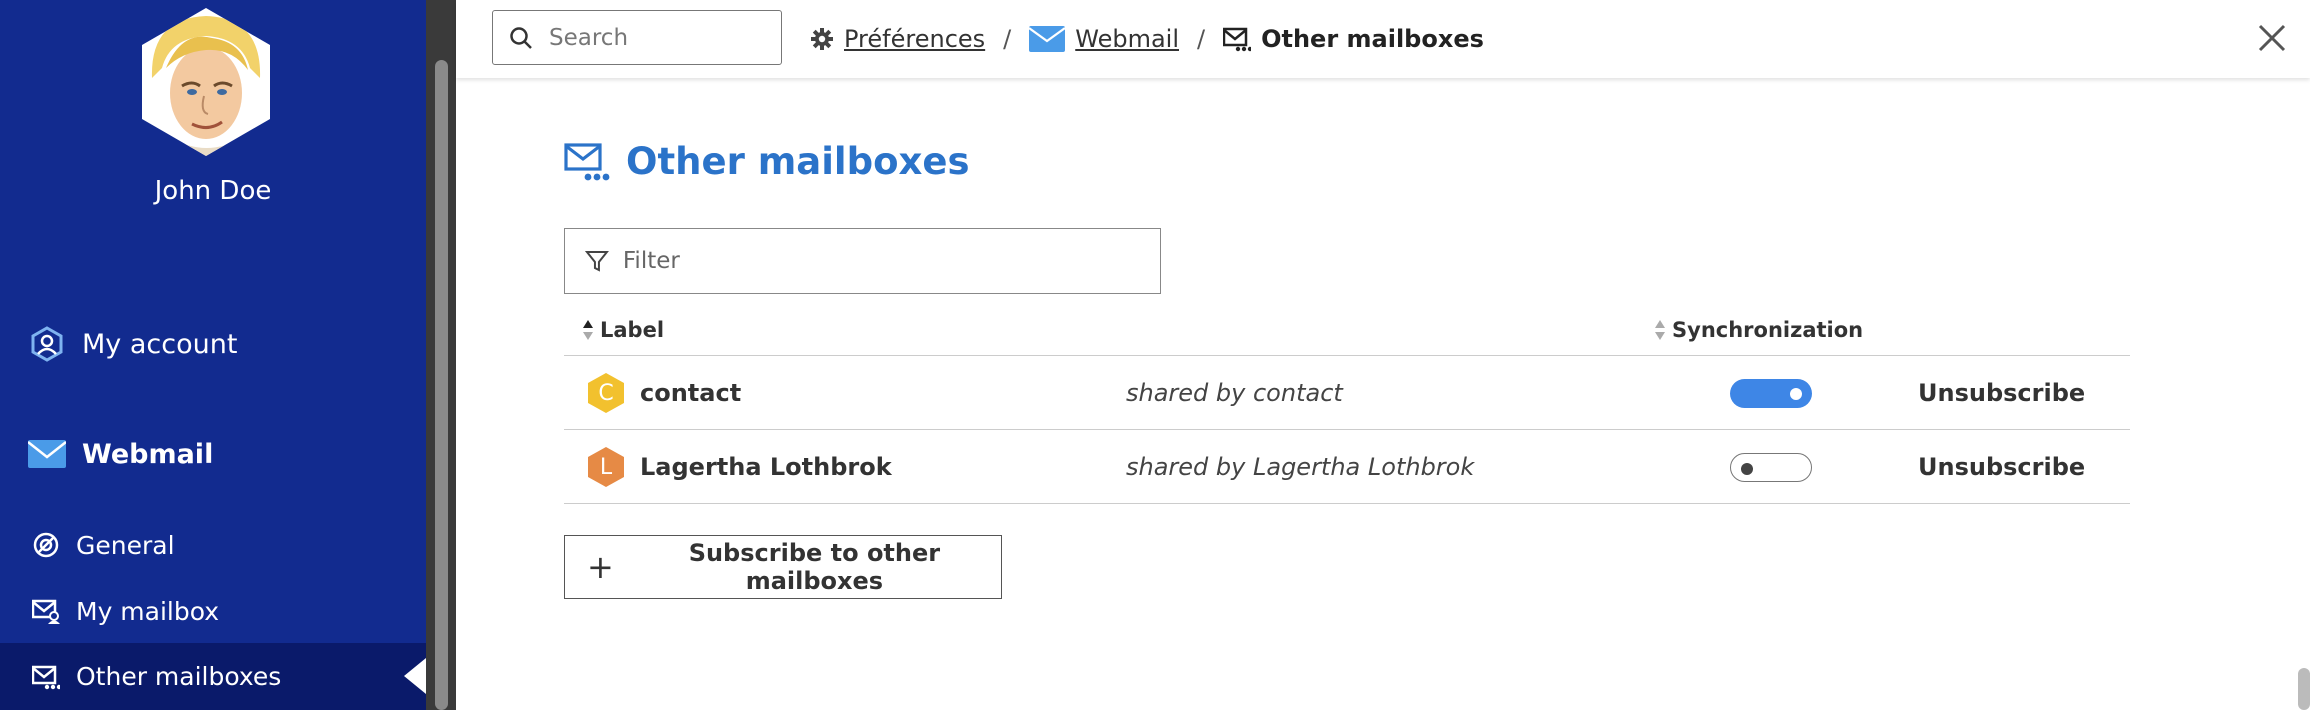 The height and width of the screenshot is (710, 2310). I want to click on general-icon, so click(46, 545).